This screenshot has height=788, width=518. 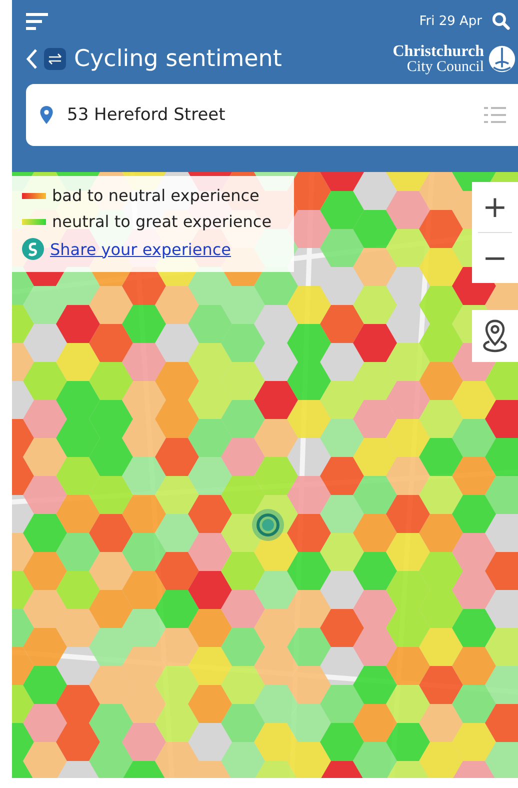 What do you see at coordinates (32, 59) in the screenshot?
I see `back-chevron-icon` at bounding box center [32, 59].